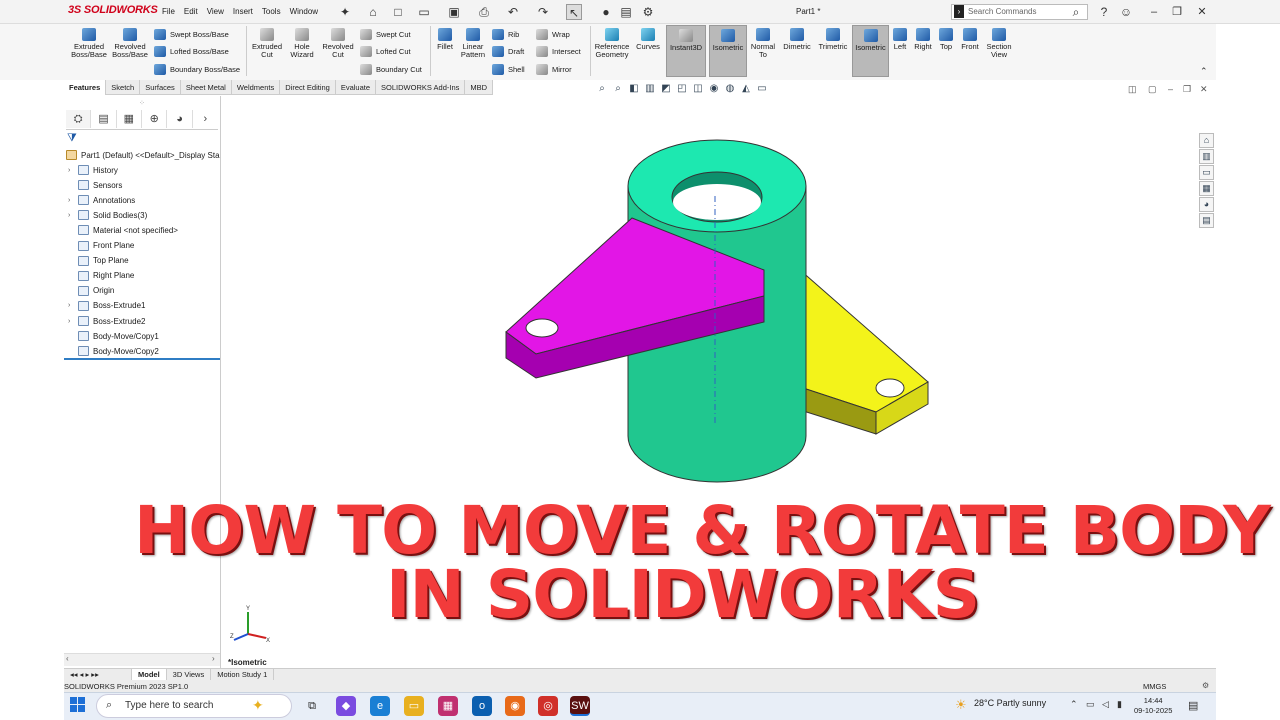  I want to click on rib-button: Rib, so click(505, 34).